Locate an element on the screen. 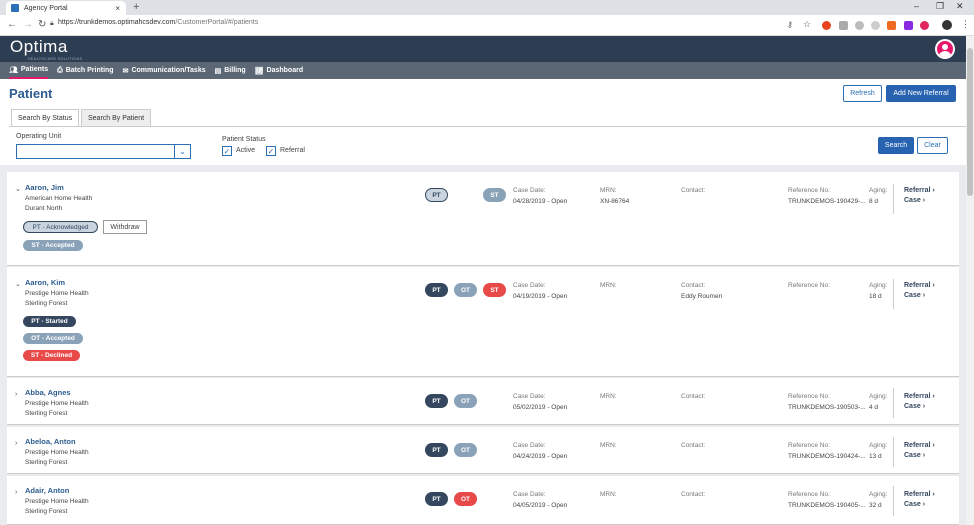  active-checkbox: ✓ is located at coordinates (227, 151).